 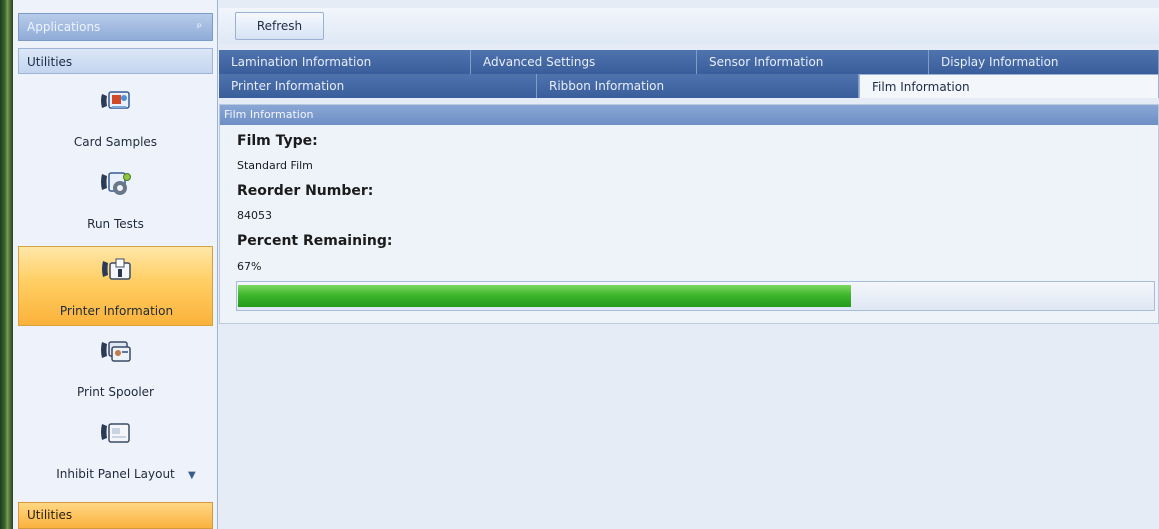 I want to click on tab-lamination-information: Lamination Information, so click(x=345, y=62).